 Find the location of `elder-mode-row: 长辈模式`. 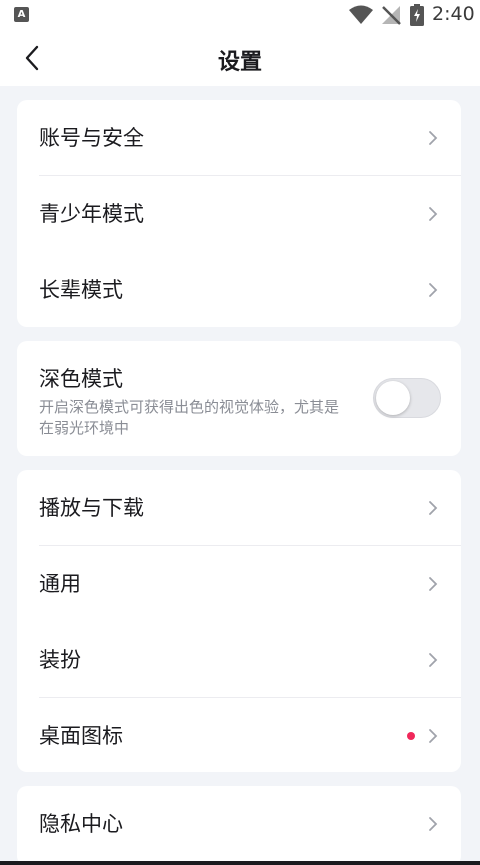

elder-mode-row: 长辈模式 is located at coordinates (239, 289).